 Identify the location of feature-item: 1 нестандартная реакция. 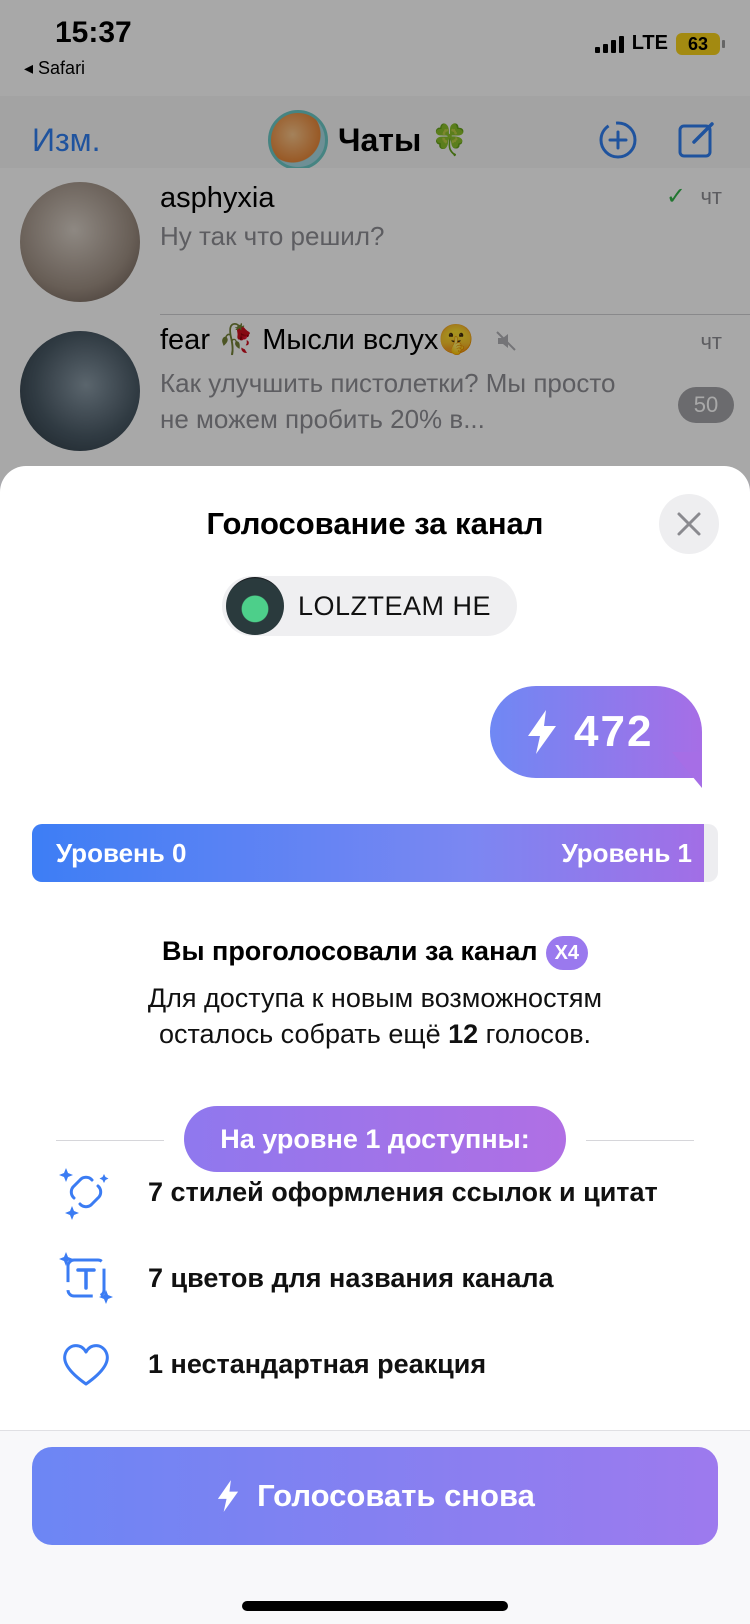
(401, 1364).